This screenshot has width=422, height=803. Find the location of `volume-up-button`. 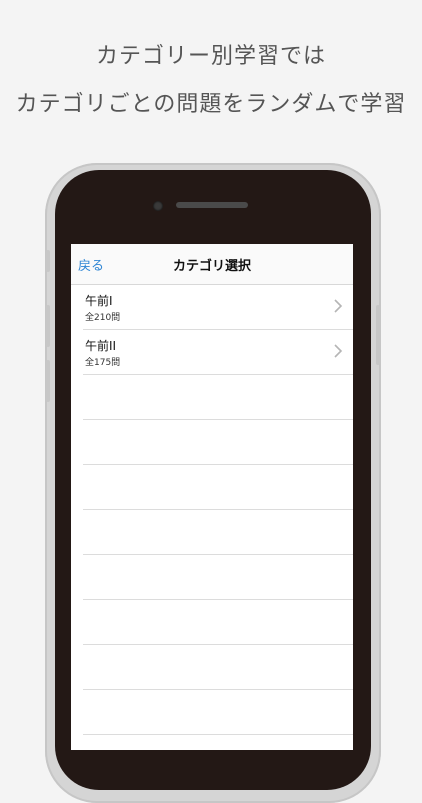

volume-up-button is located at coordinates (48, 326).